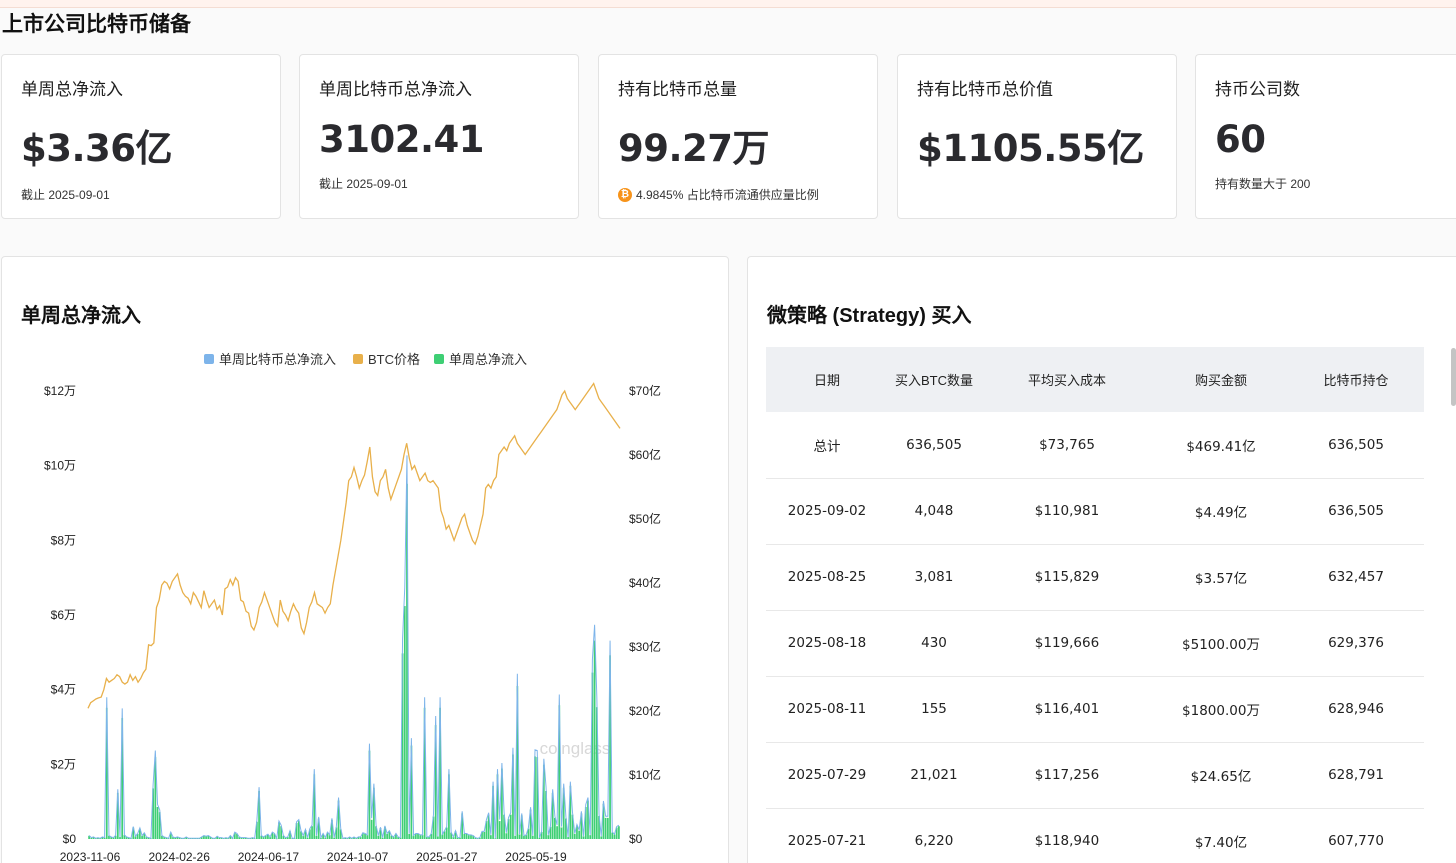 The image size is (1456, 863). Describe the element at coordinates (1067, 775) in the screenshot. I see `cell-avg-cost: $117,256` at that location.